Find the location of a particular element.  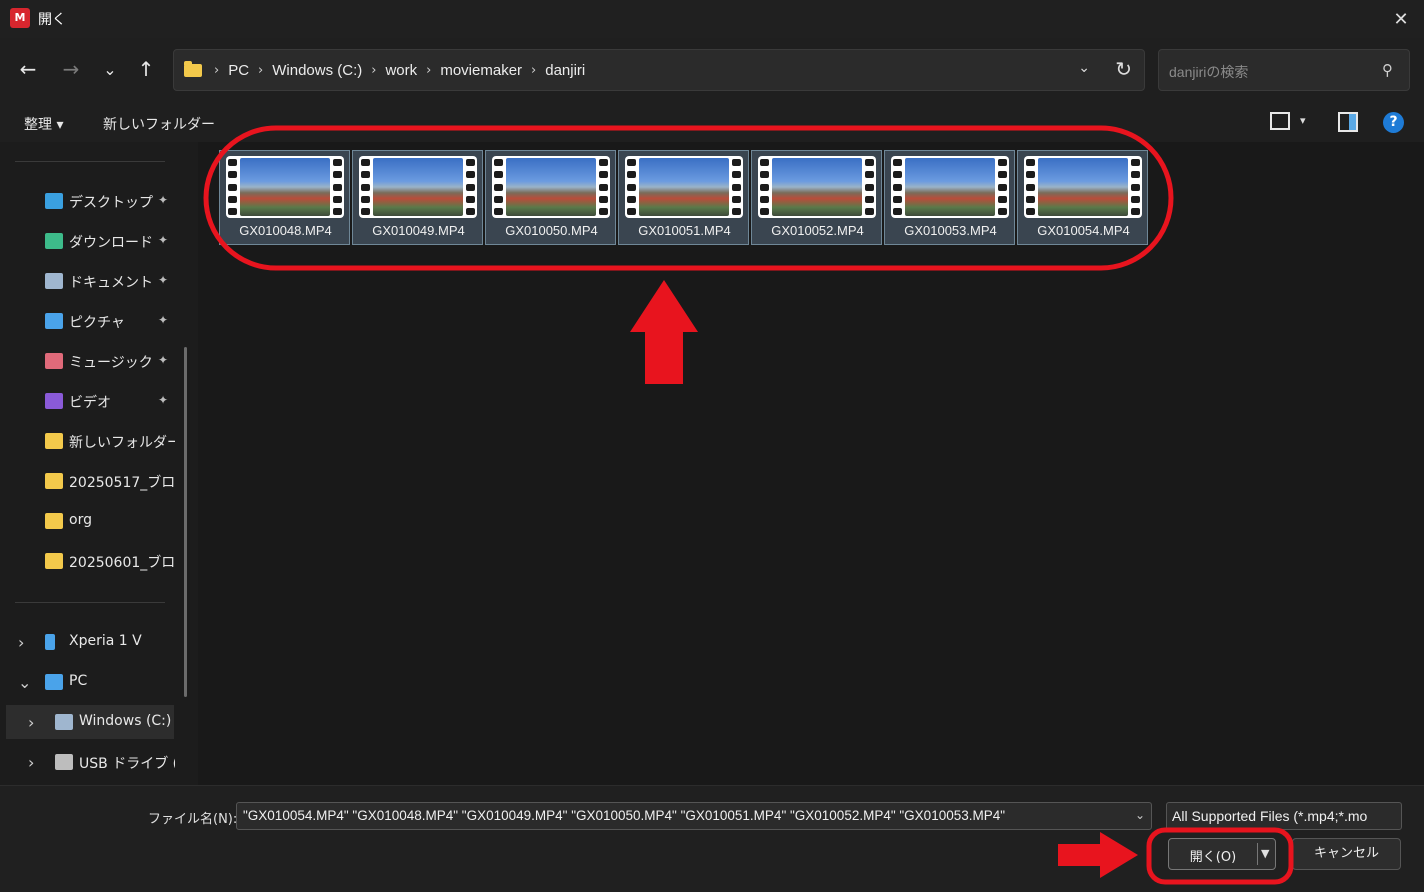

search-input: danjiriの検索 ⚲ is located at coordinates (1284, 70).